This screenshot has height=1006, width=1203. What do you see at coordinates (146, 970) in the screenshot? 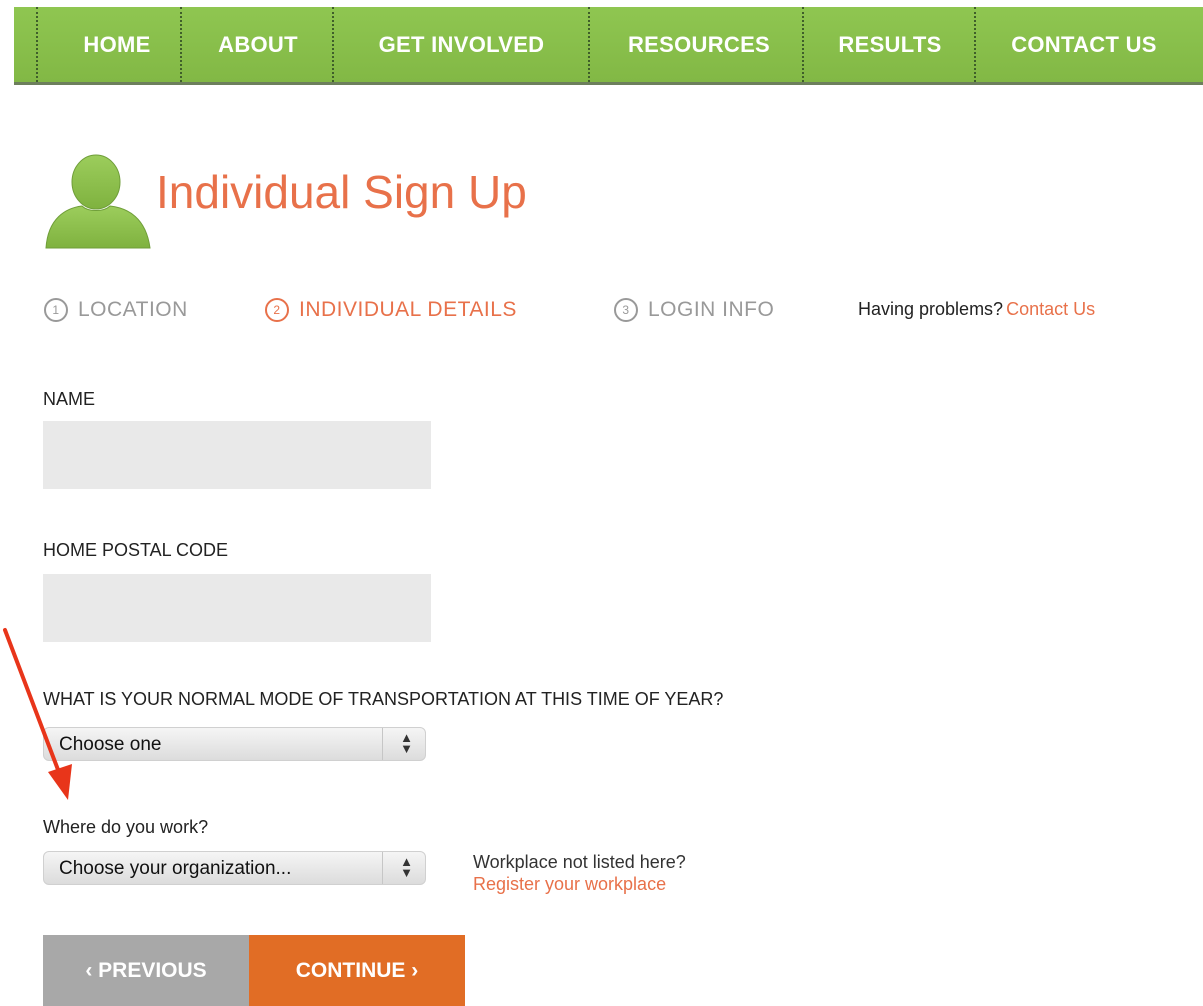
I see `previous-button: ‹ PREVIOUS` at bounding box center [146, 970].